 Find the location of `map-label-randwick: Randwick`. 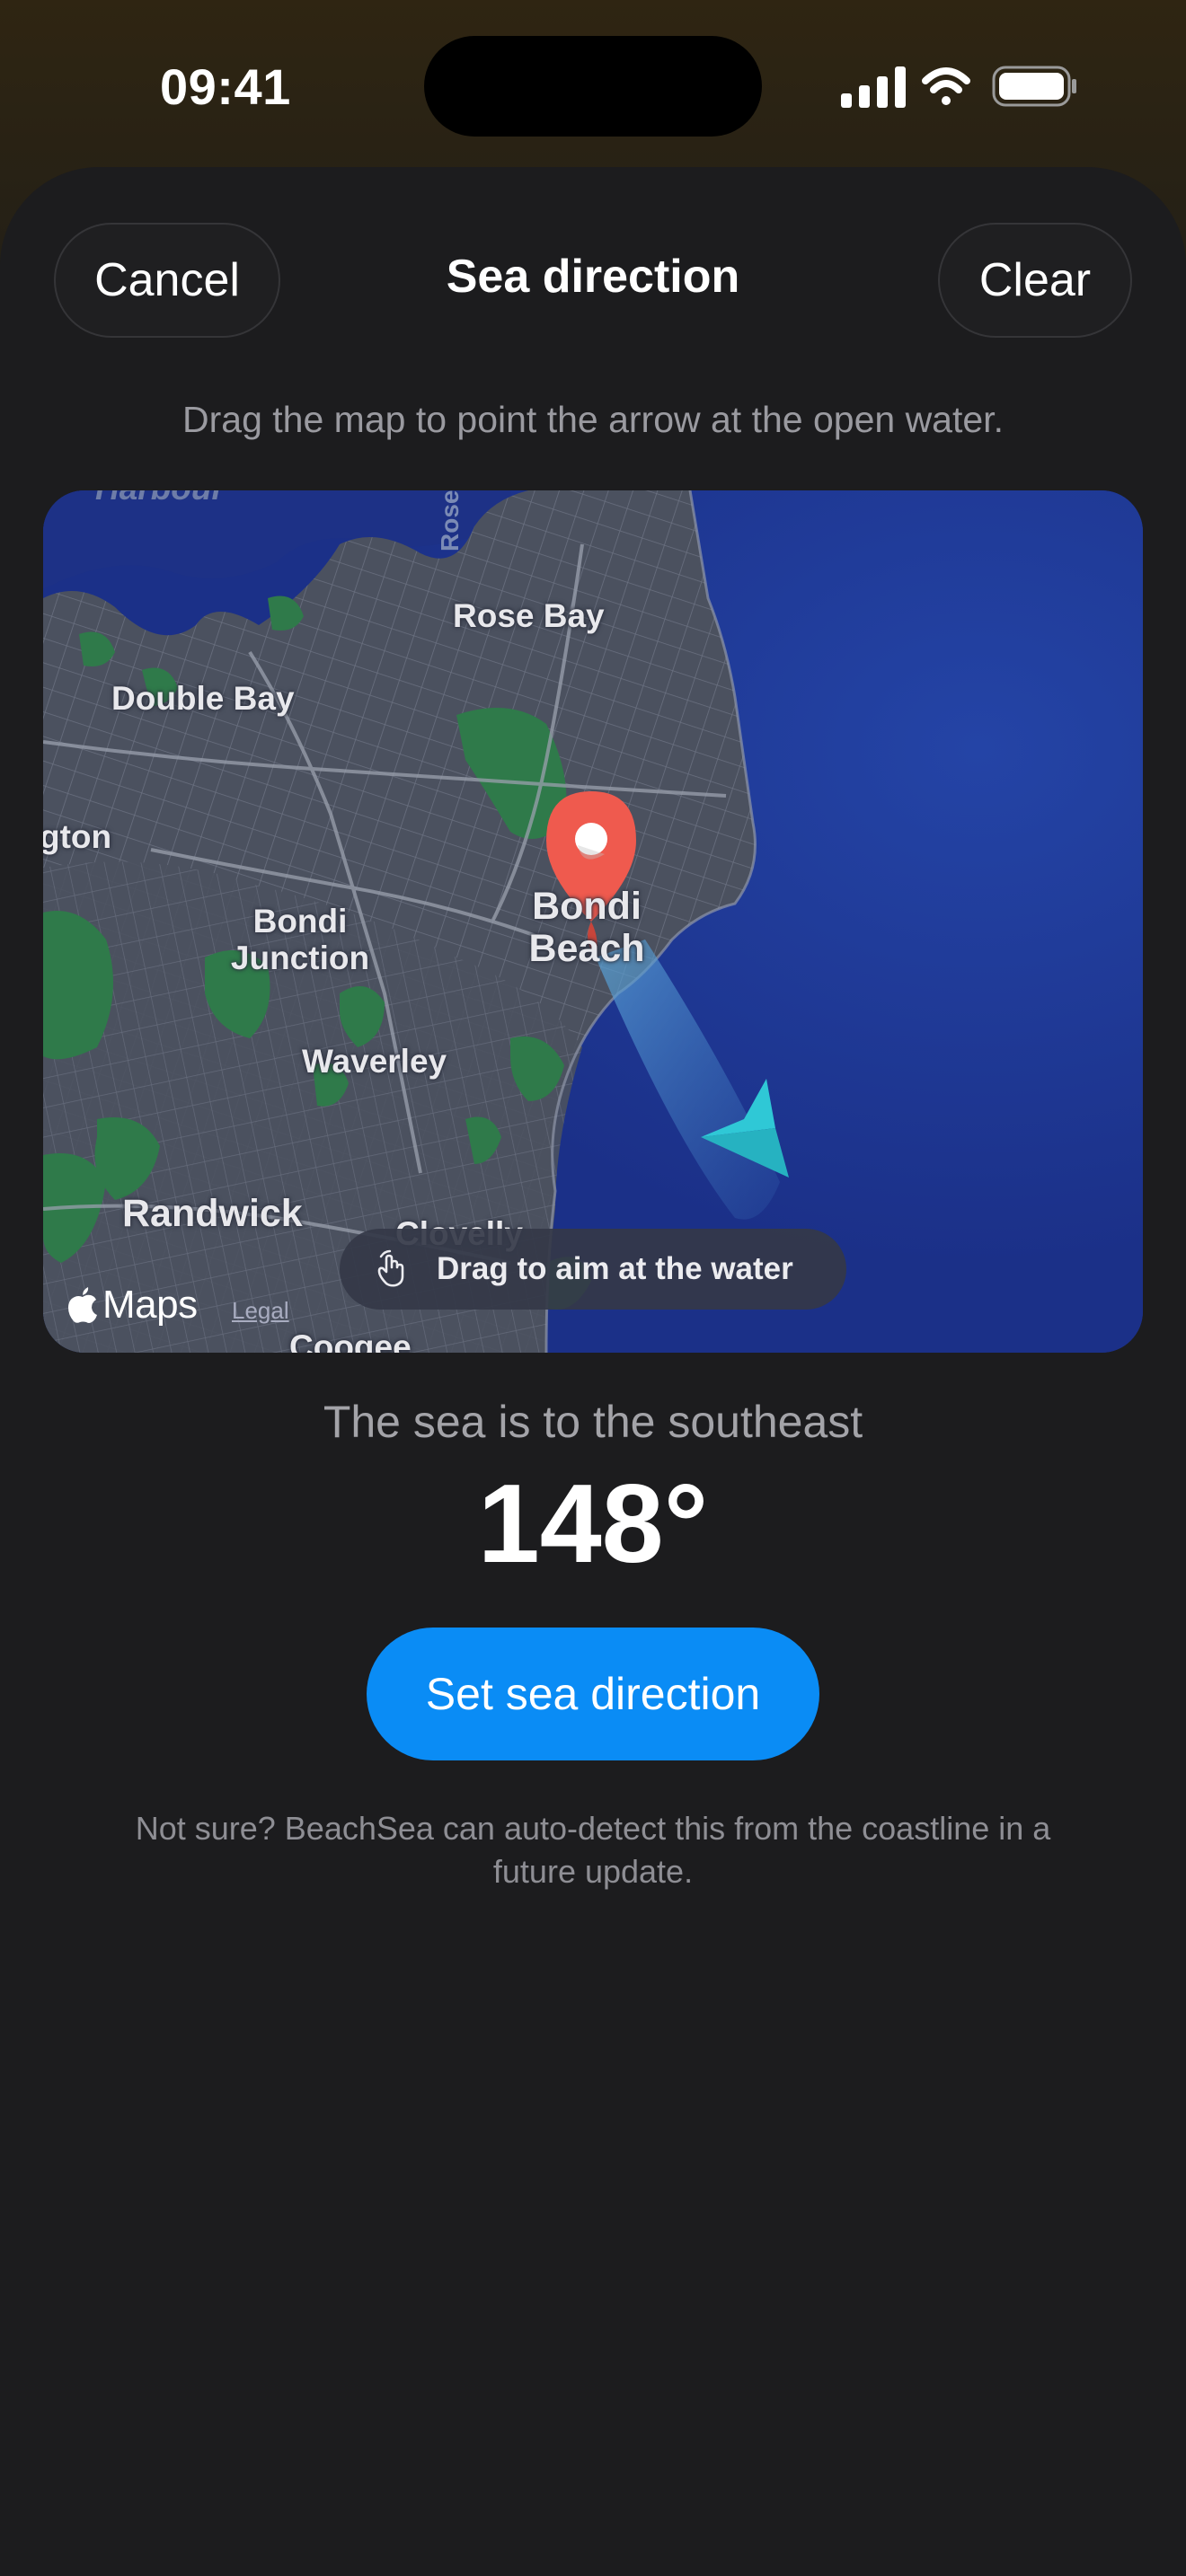

map-label-randwick: Randwick is located at coordinates (212, 1213).